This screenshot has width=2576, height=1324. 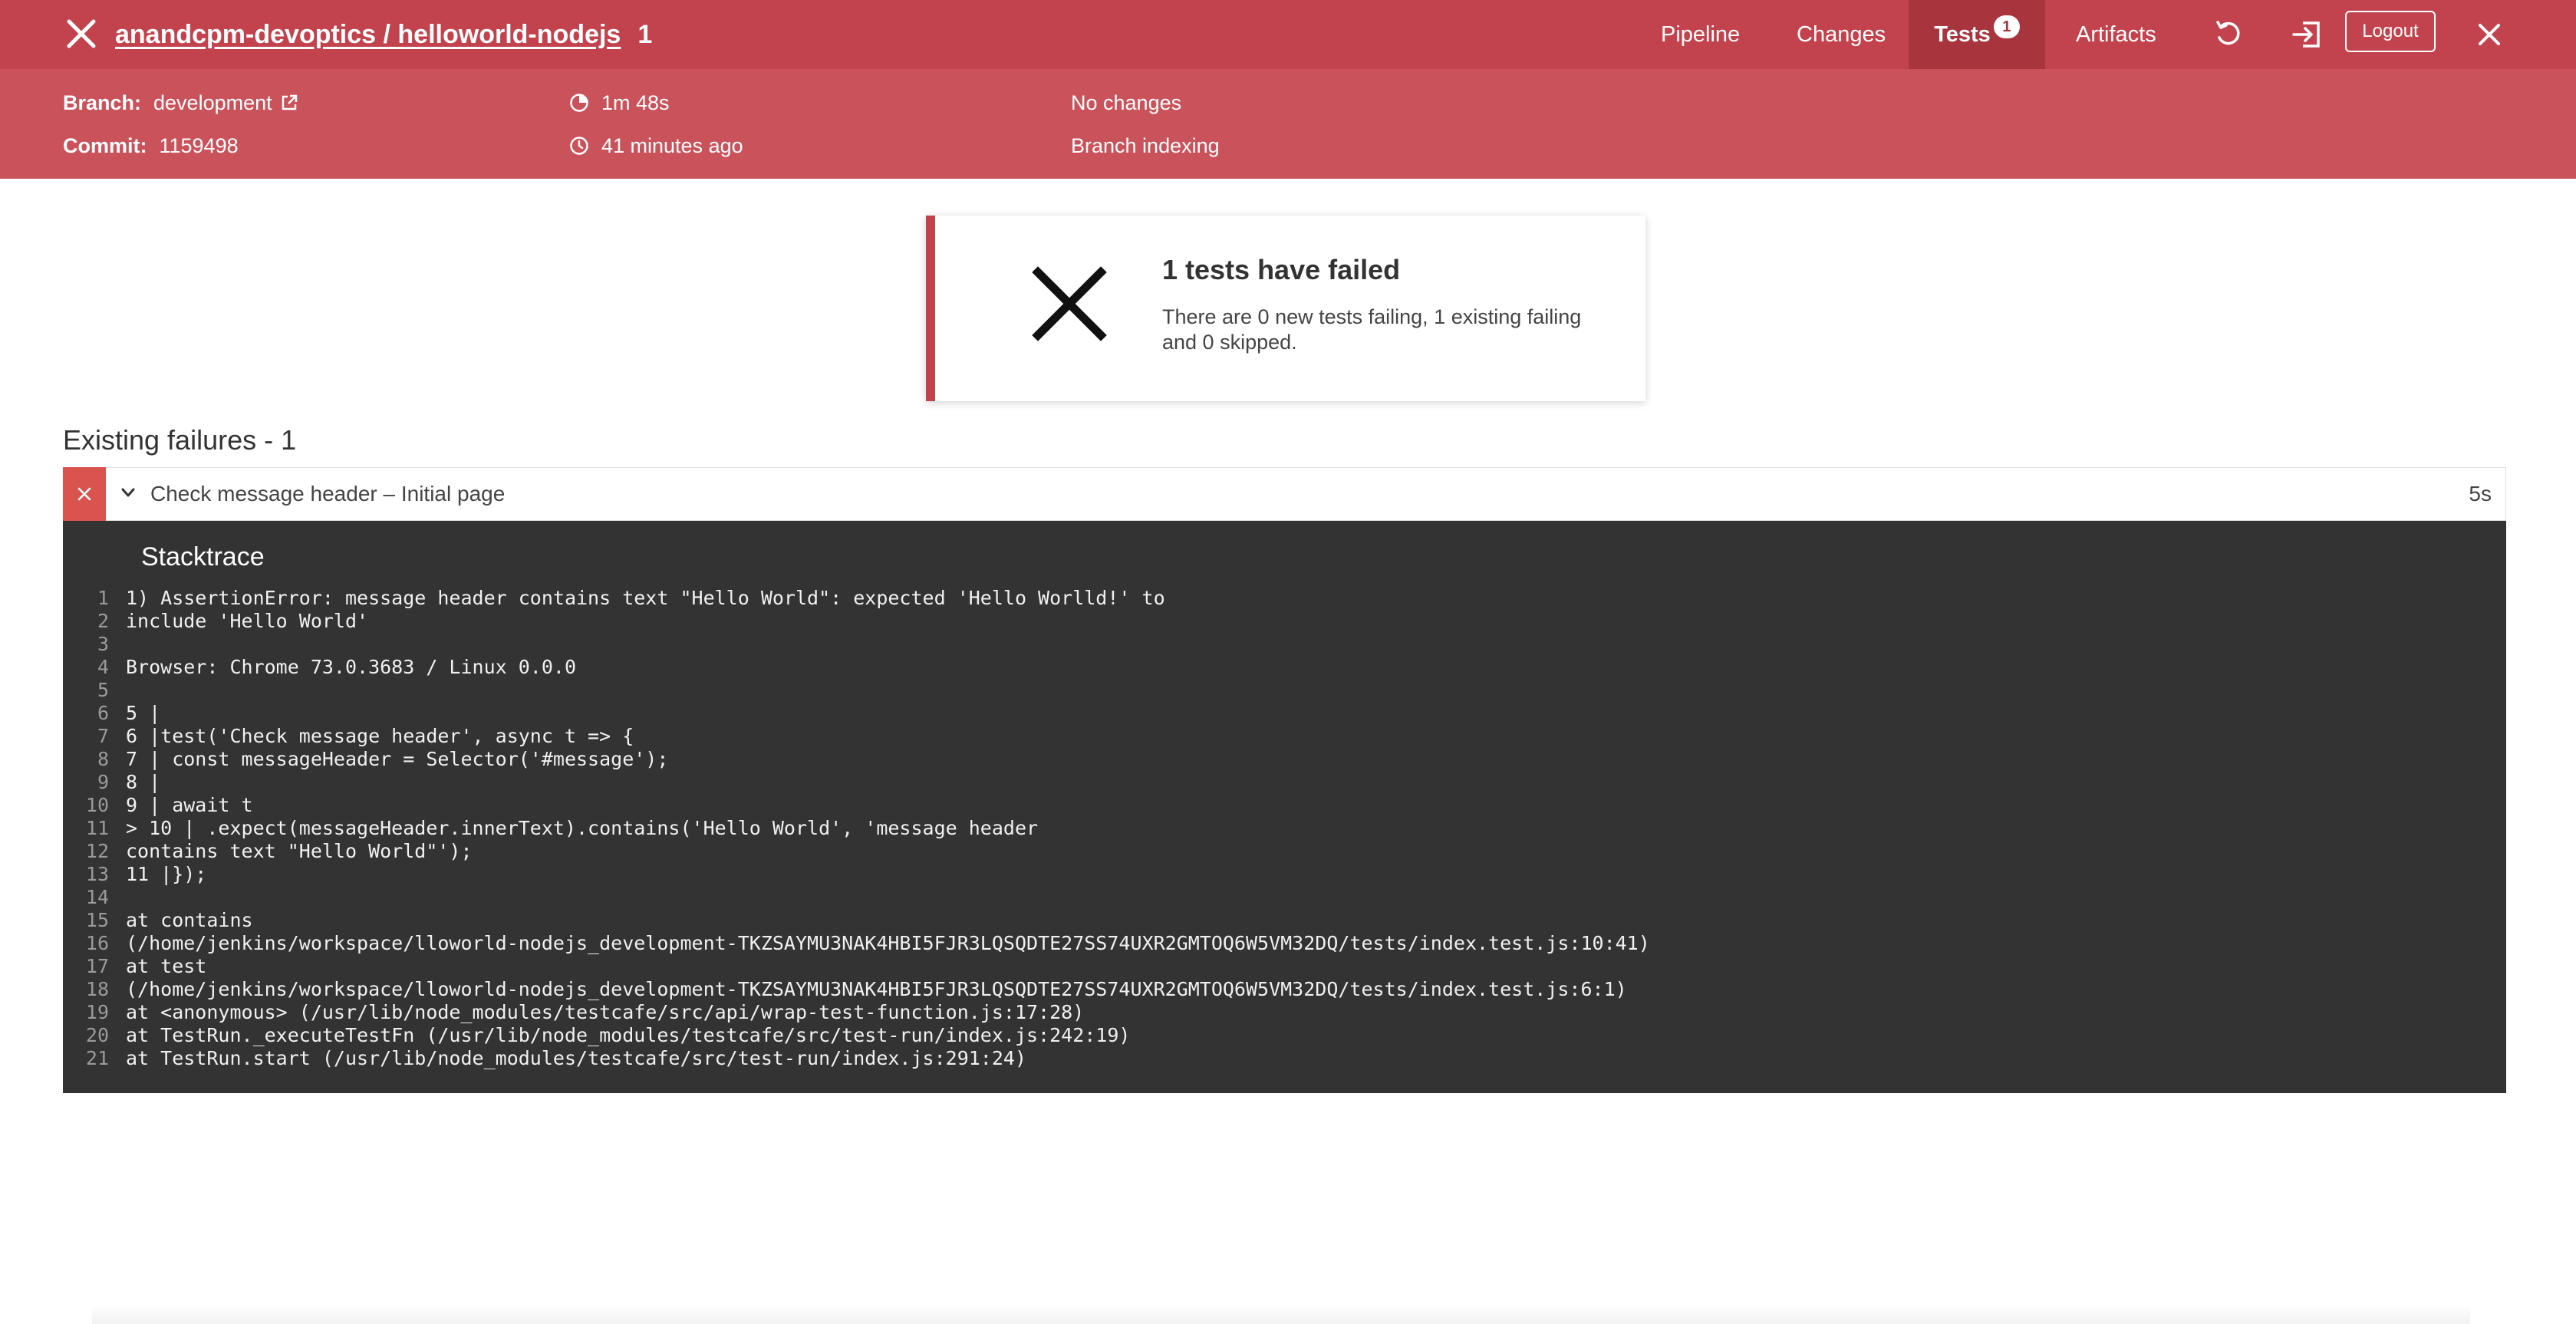 What do you see at coordinates (97, 943) in the screenshot?
I see `line-number: 16` at bounding box center [97, 943].